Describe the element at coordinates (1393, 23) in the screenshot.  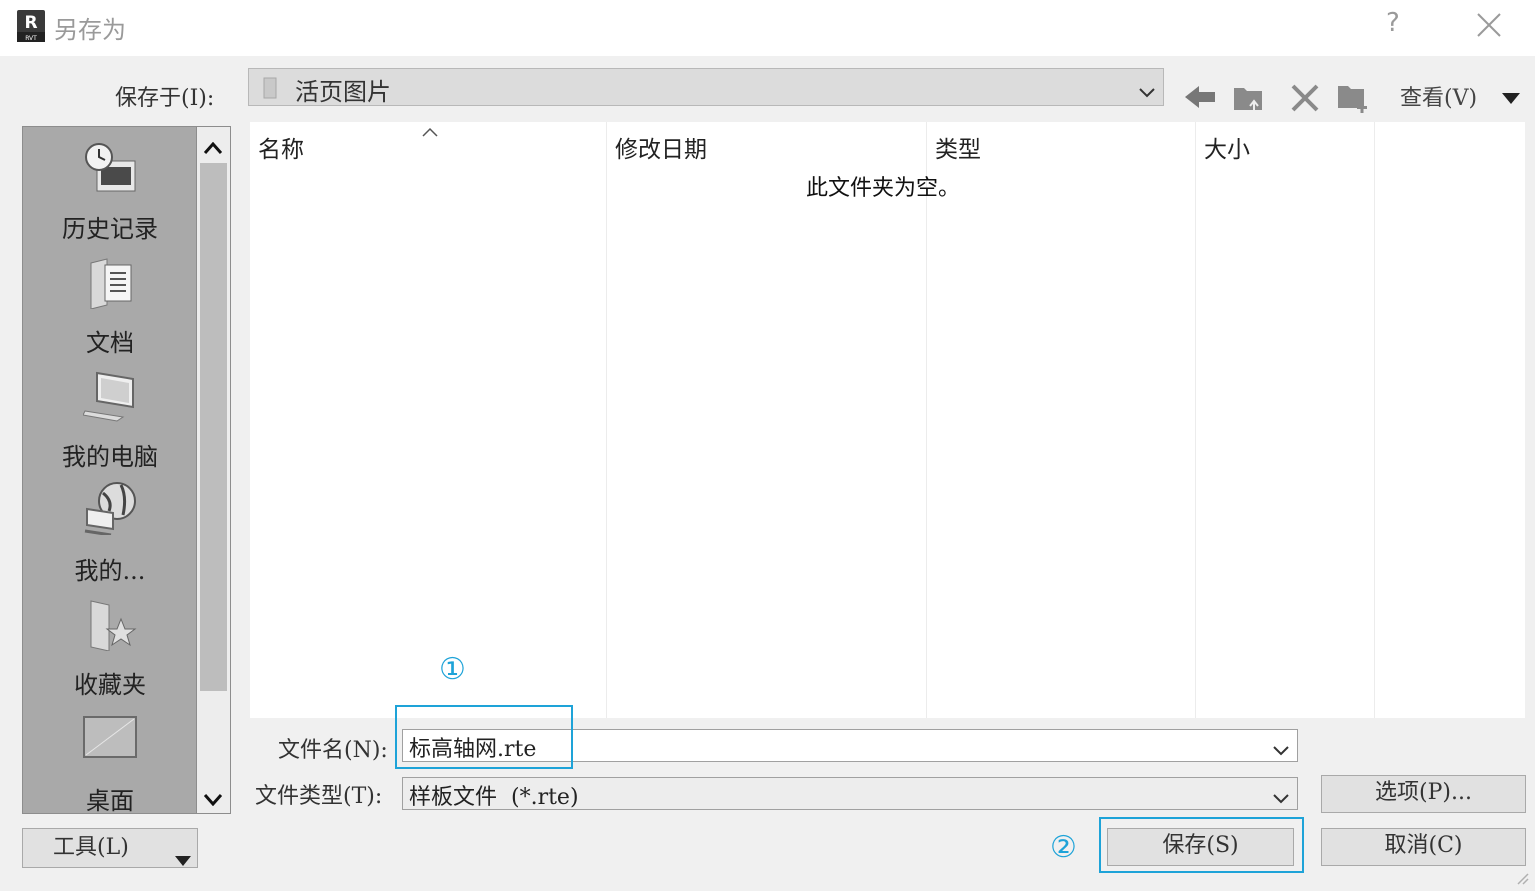
I see `help-button: ?` at that location.